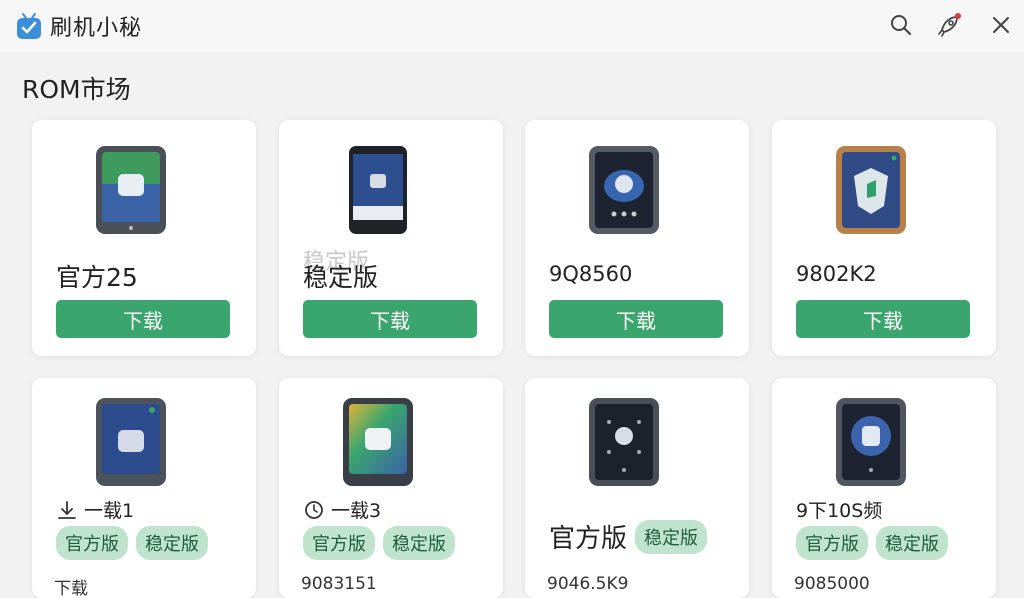 This screenshot has width=1024, height=598. I want to click on section-title: ROM市场, so click(76, 89).